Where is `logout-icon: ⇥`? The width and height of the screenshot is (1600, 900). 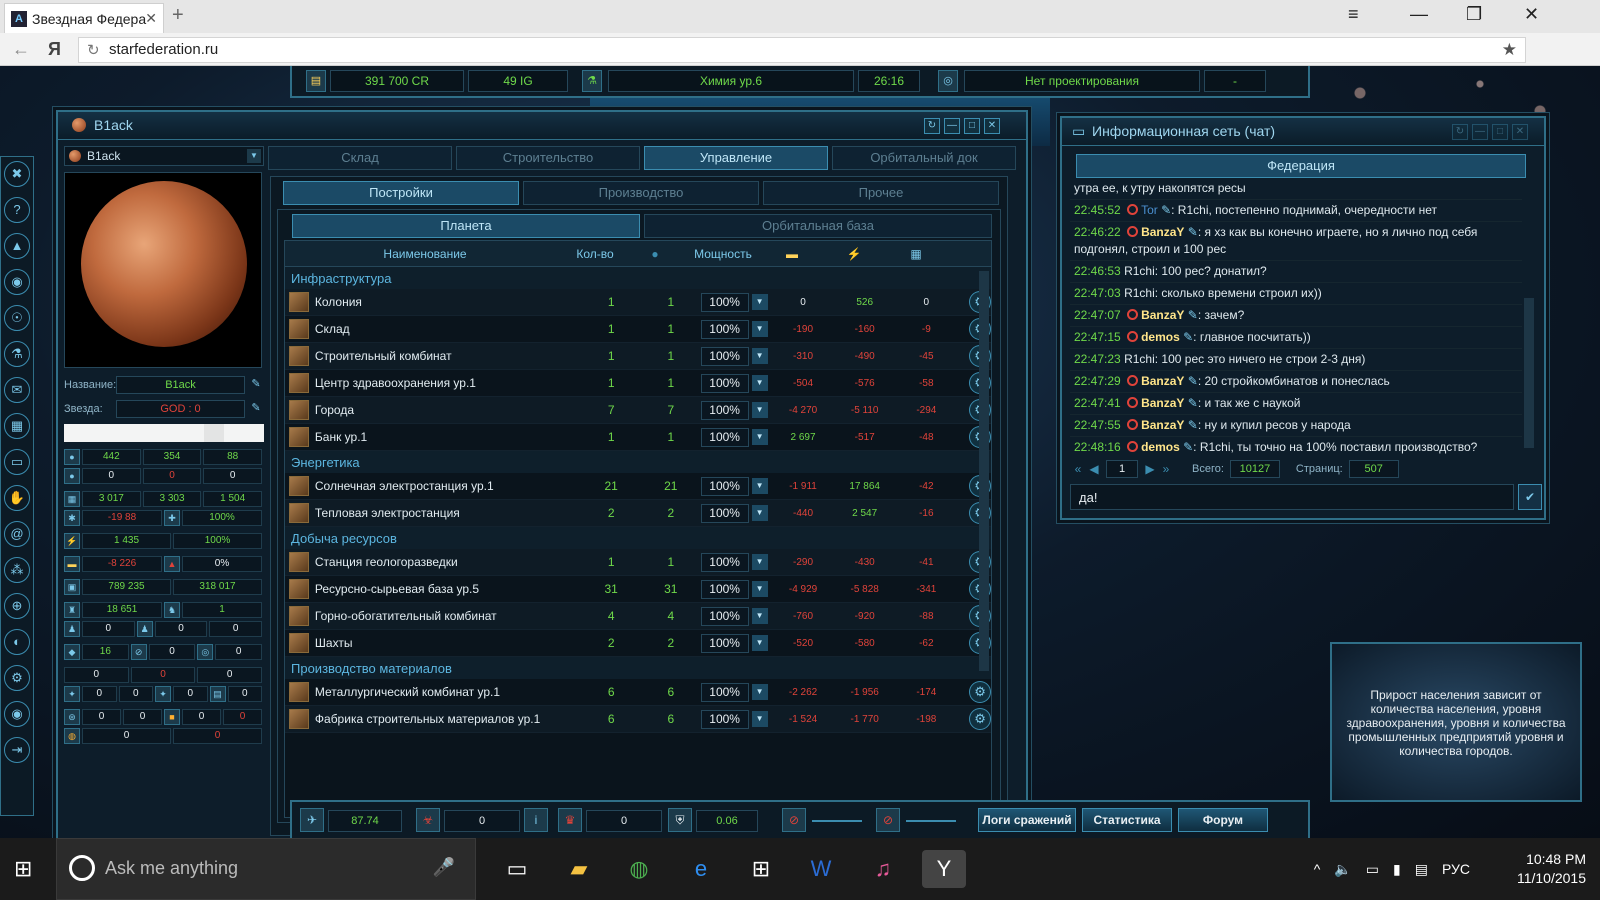 logout-icon: ⇥ is located at coordinates (17, 750).